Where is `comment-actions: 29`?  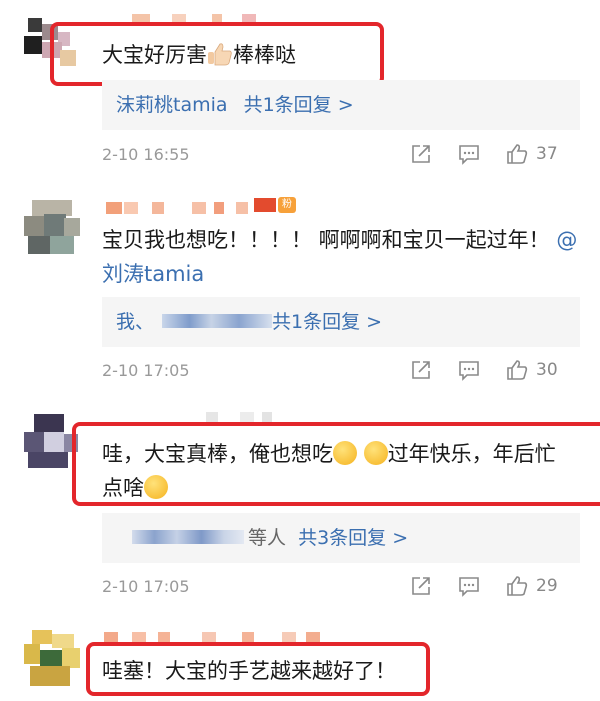 comment-actions: 29 is located at coordinates (495, 587).